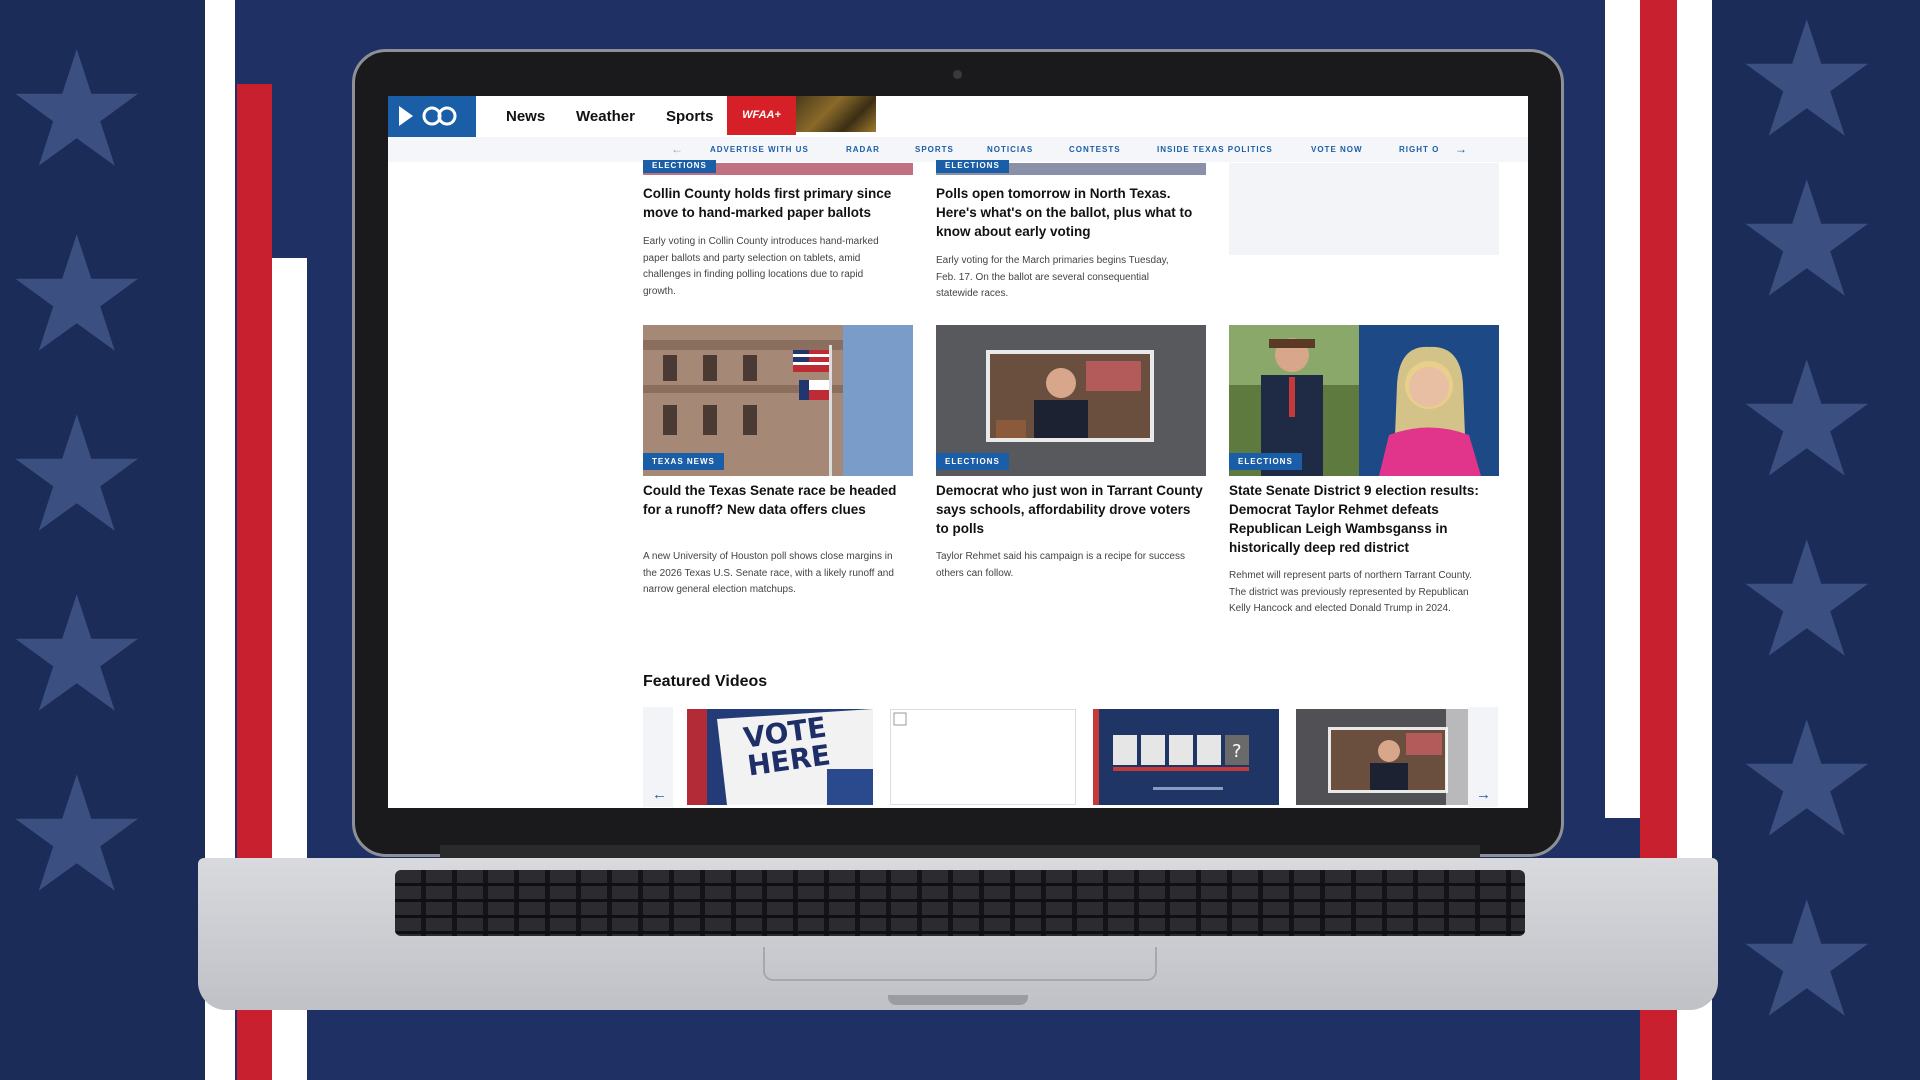  What do you see at coordinates (780, 757) in the screenshot?
I see `video-thumbnail-vote-here: VOTE HERE` at bounding box center [780, 757].